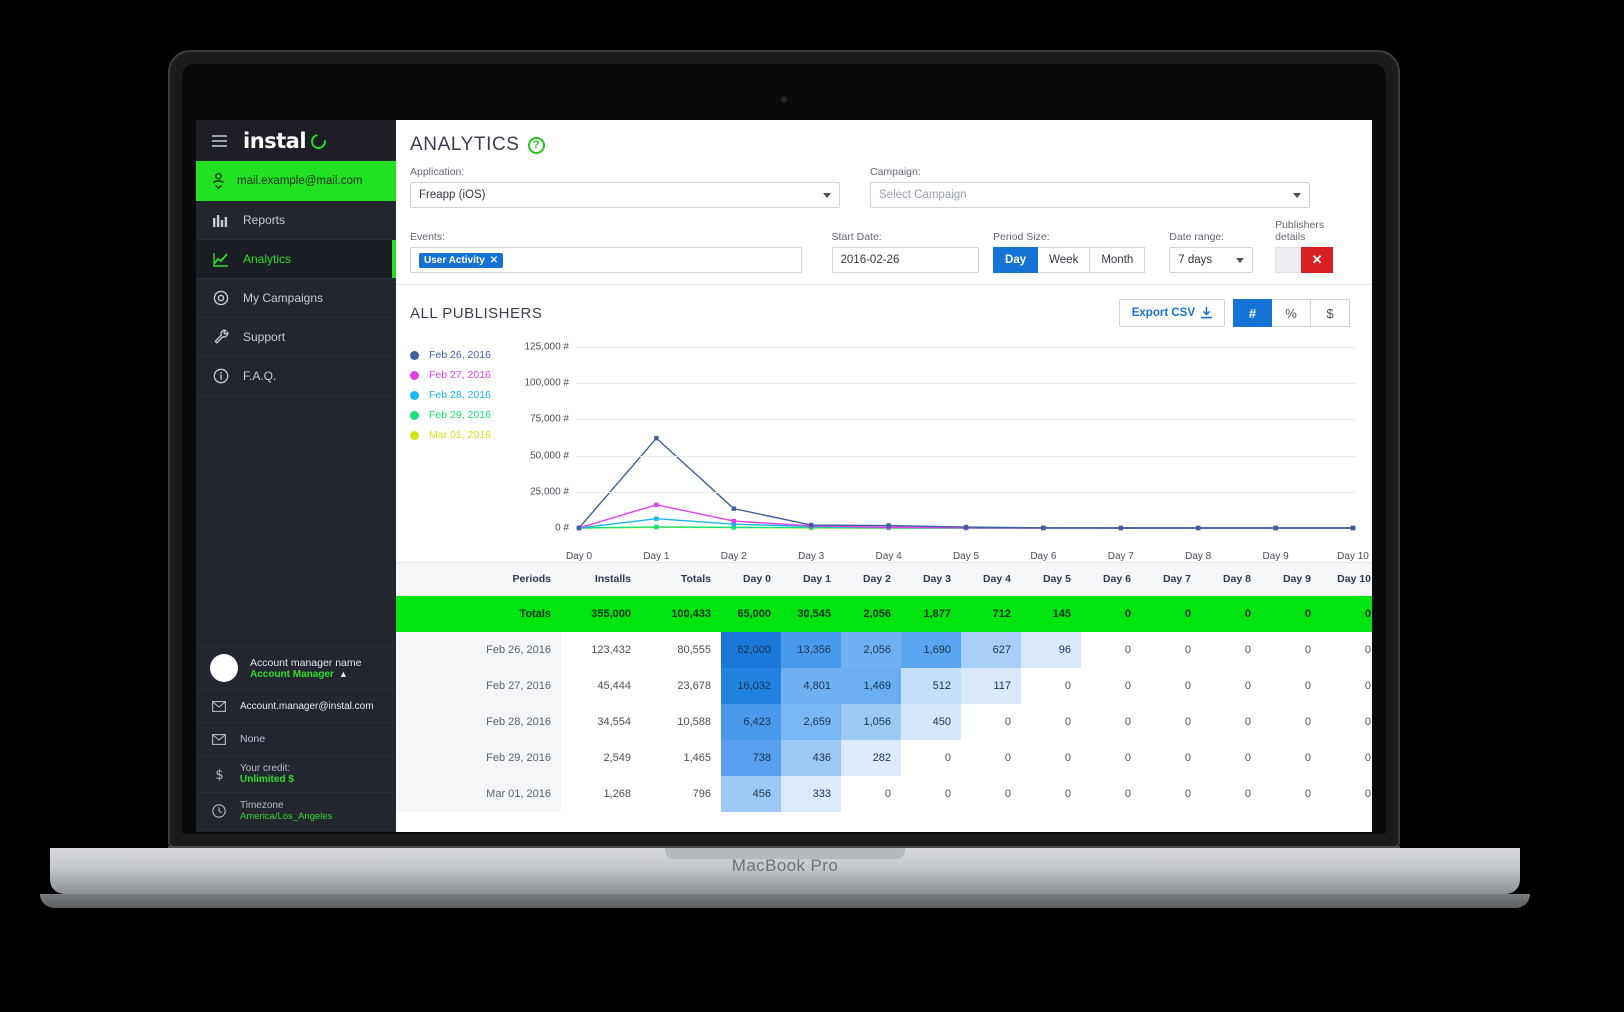  Describe the element at coordinates (450, 355) in the screenshot. I see `legend-item: Feb 26, 2016` at that location.